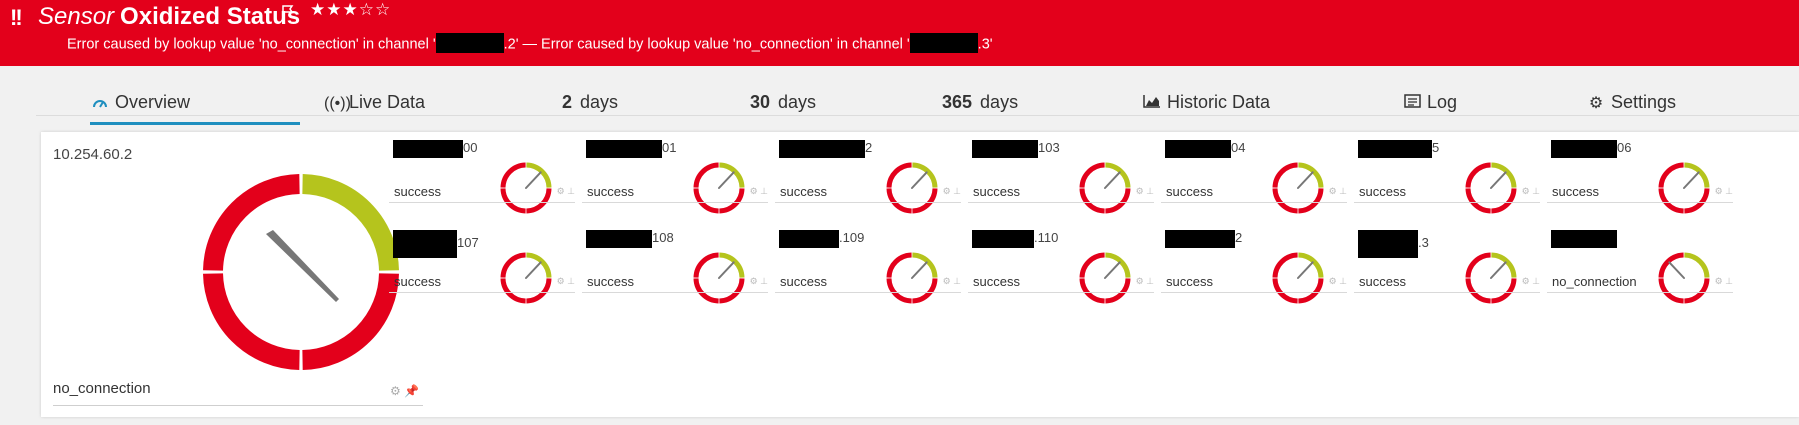 The height and width of the screenshot is (425, 1799). I want to click on channel-label-suffix: .110, so click(1046, 238).